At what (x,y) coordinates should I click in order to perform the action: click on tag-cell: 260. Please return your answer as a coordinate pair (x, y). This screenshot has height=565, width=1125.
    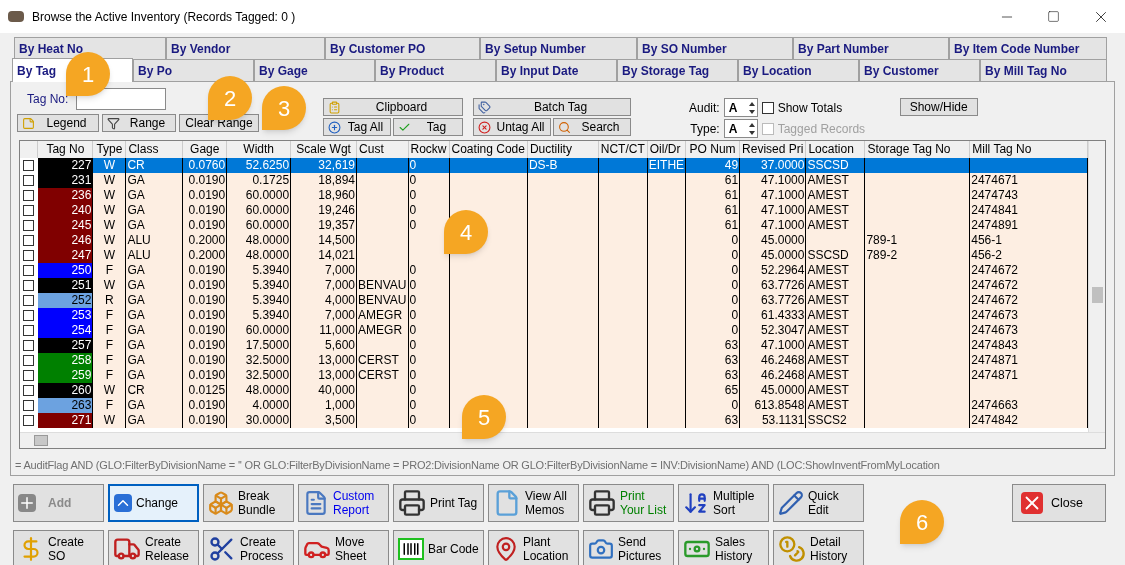
    Looking at the image, I should click on (65, 390).